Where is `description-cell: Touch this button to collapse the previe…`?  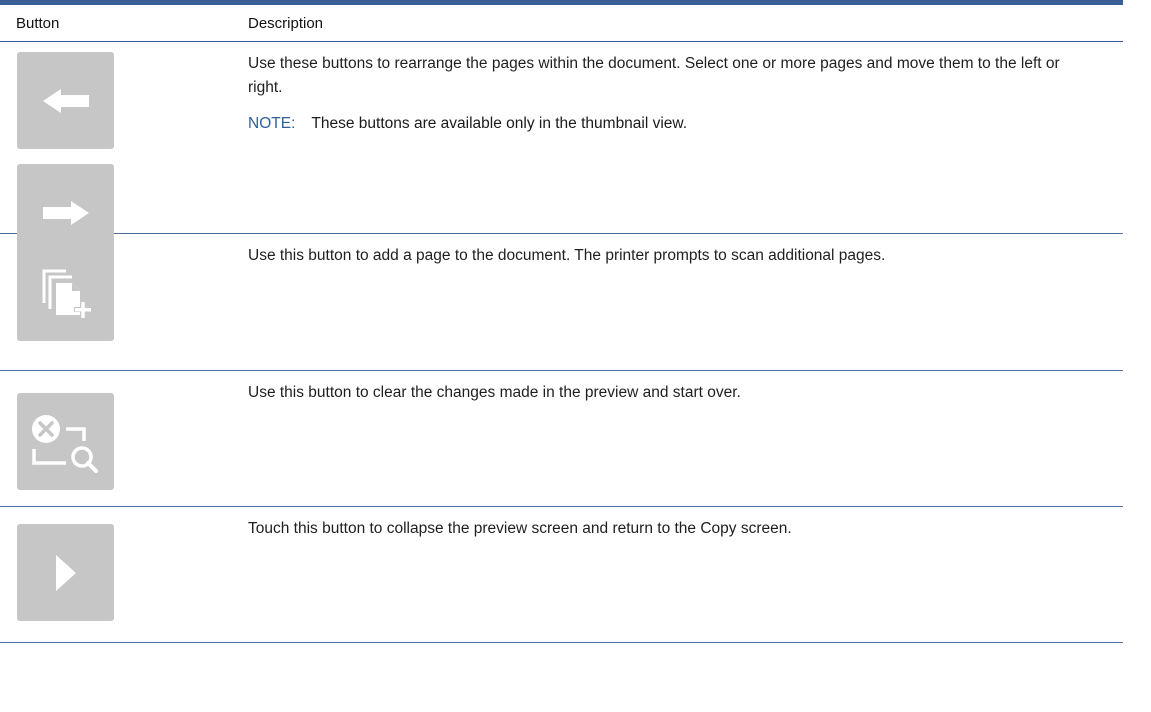 description-cell: Touch this button to collapse the previe… is located at coordinates (685, 574).